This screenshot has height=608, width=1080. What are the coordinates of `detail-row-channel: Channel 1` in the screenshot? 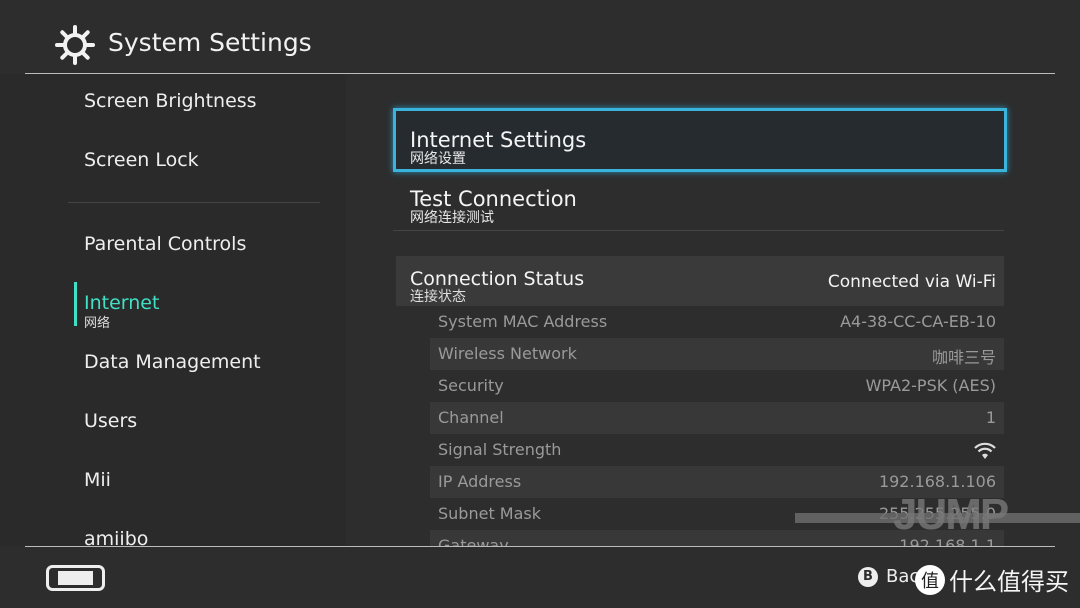 It's located at (717, 418).